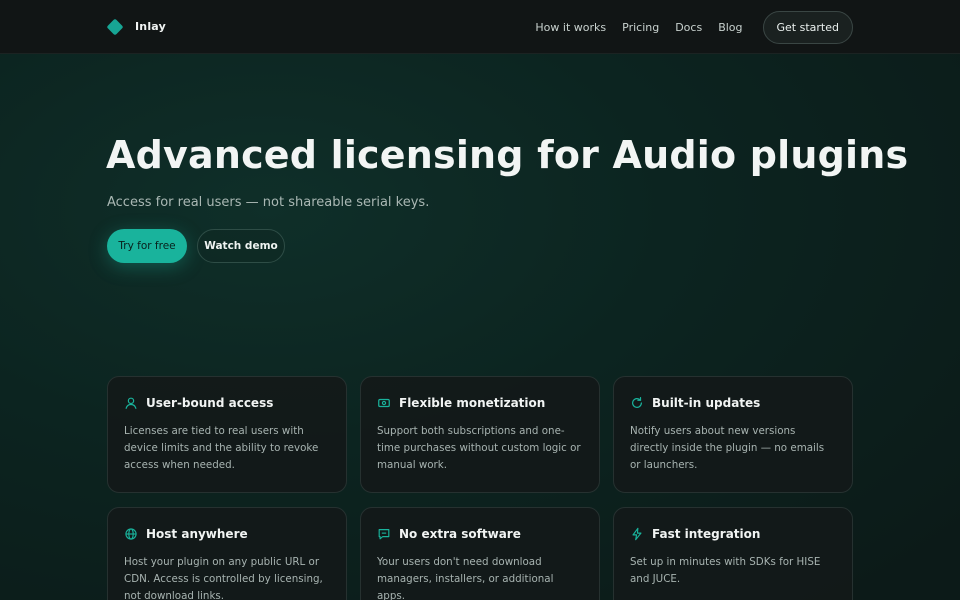  Describe the element at coordinates (706, 534) in the screenshot. I see `feature-title: Fast integration` at that location.